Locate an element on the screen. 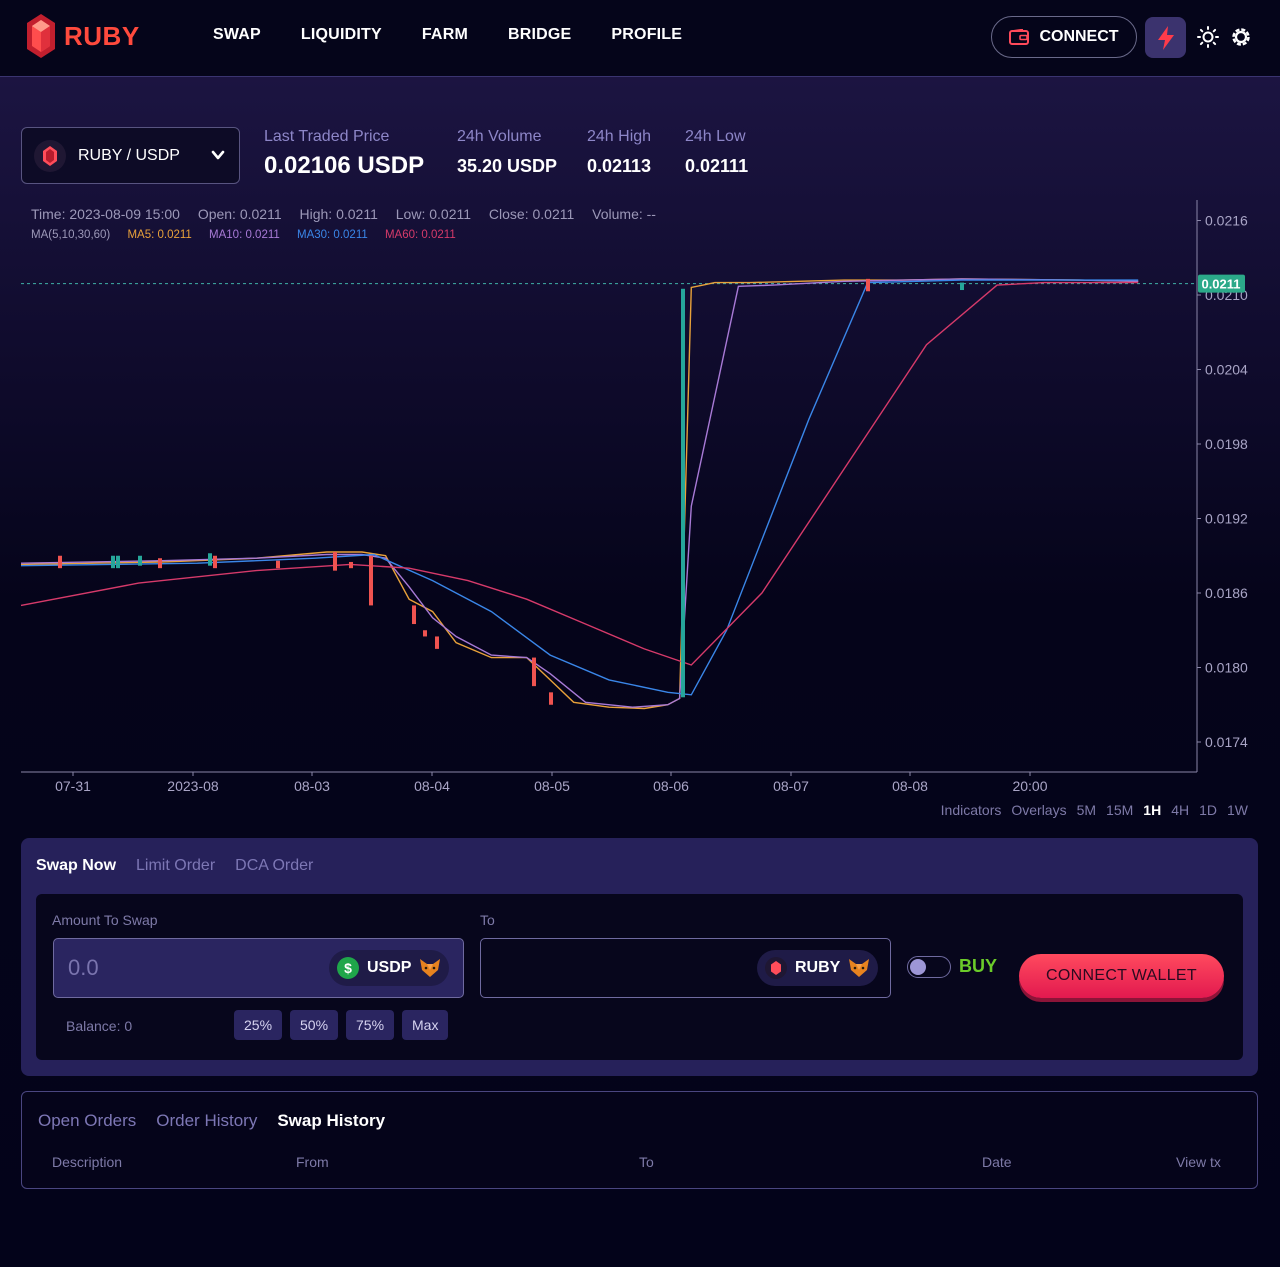 This screenshot has width=1280, height=1267. tab-dca-order: DCA Order is located at coordinates (274, 866).